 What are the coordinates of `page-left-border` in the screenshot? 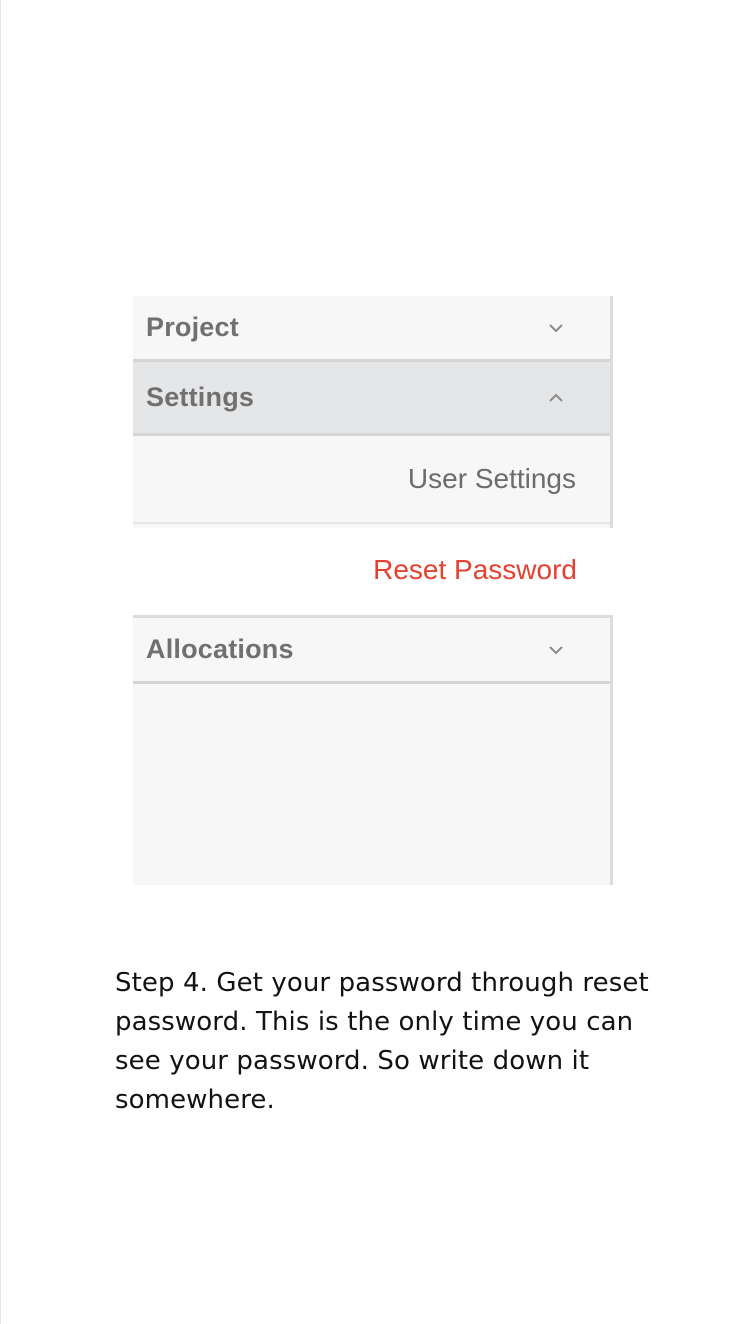 It's located at (0, 662).